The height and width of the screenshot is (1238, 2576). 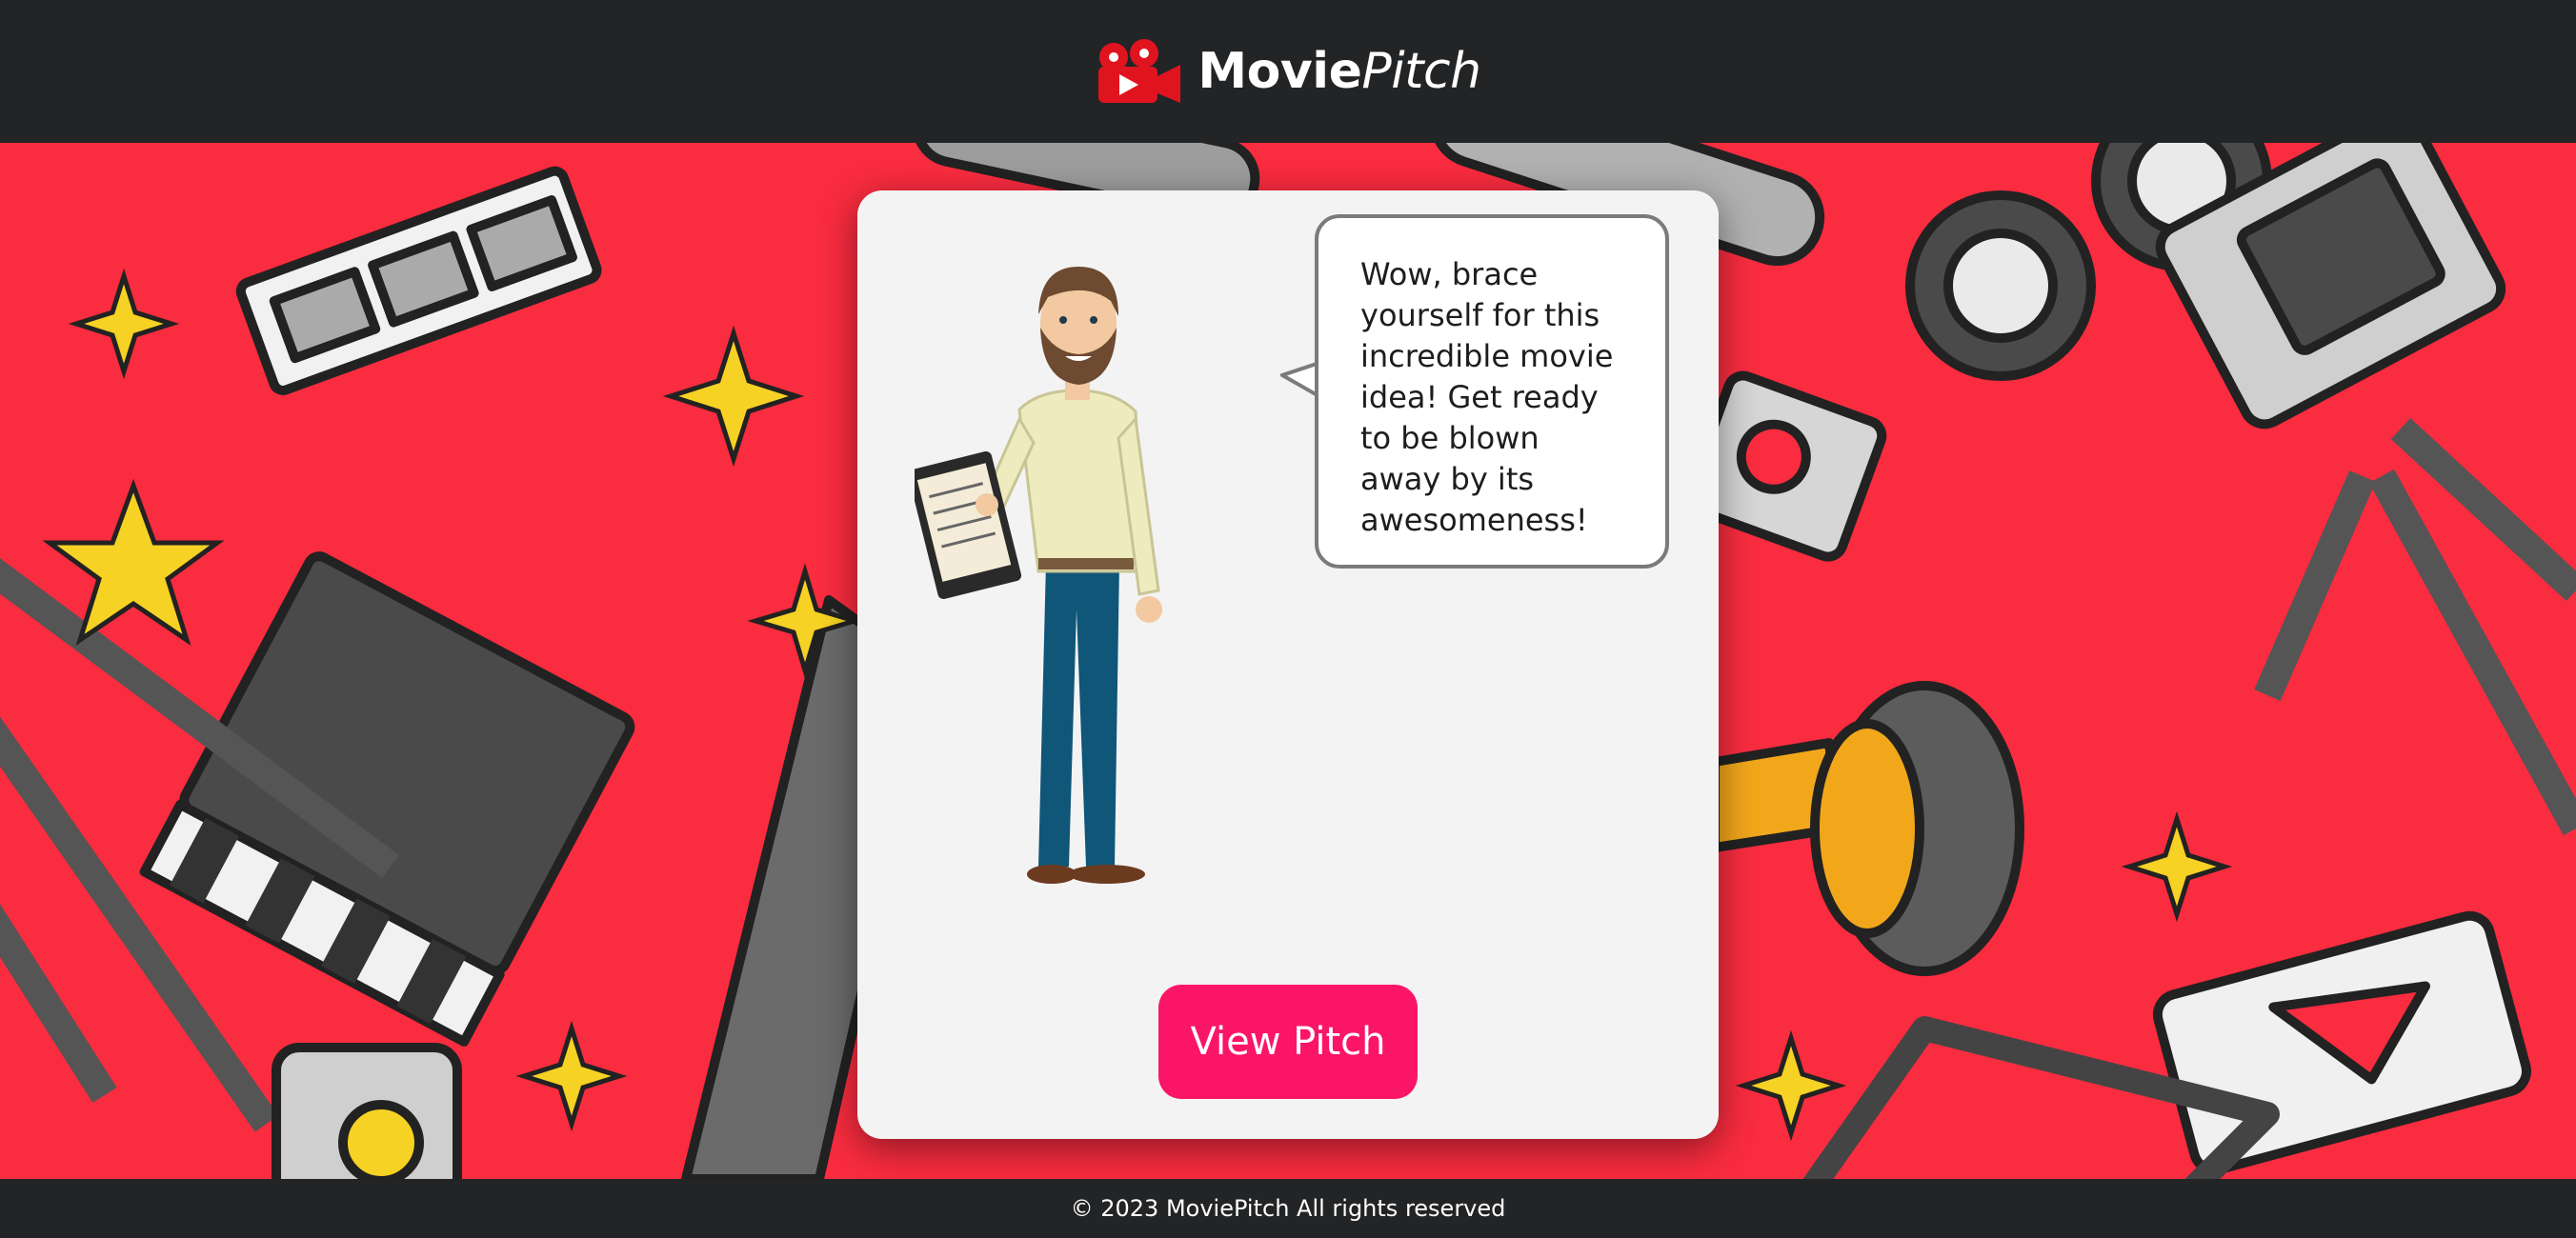 What do you see at coordinates (1038, 575) in the screenshot?
I see `presenter-character-illustration` at bounding box center [1038, 575].